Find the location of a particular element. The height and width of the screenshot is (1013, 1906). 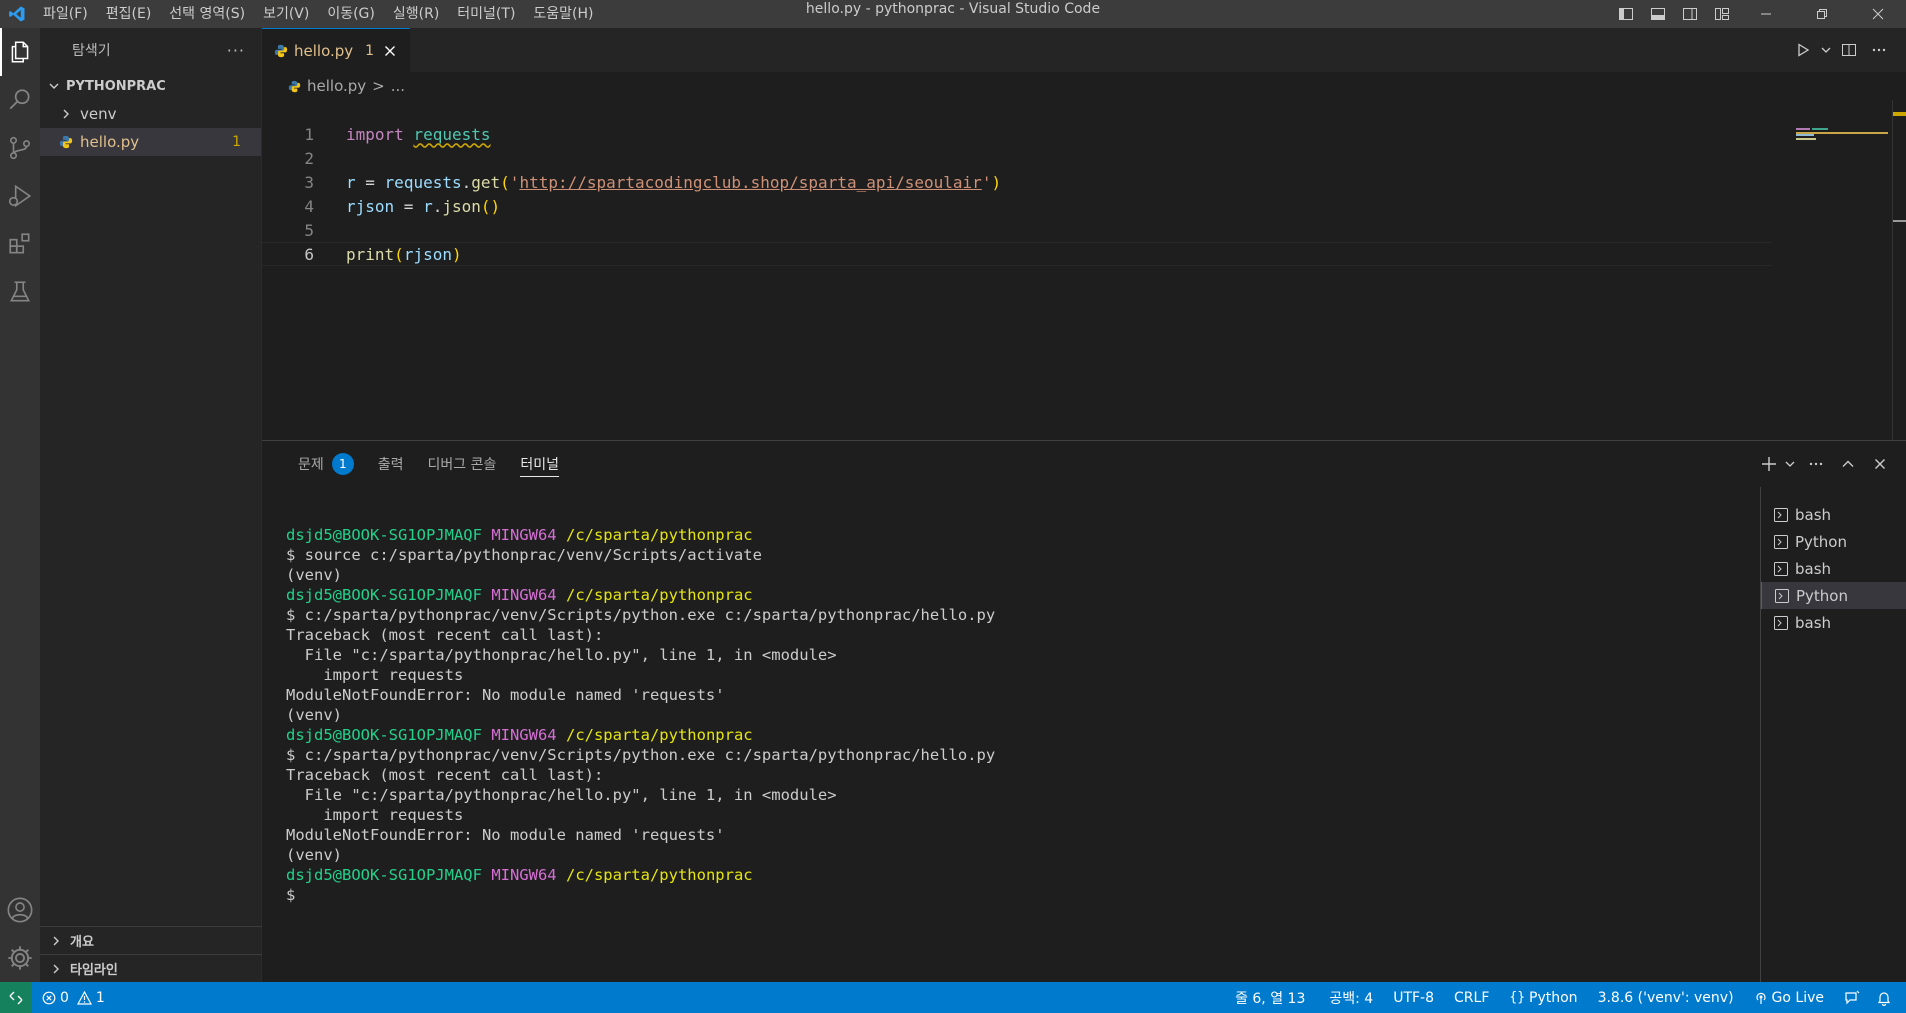

tab-output: 출력 is located at coordinates (391, 464).